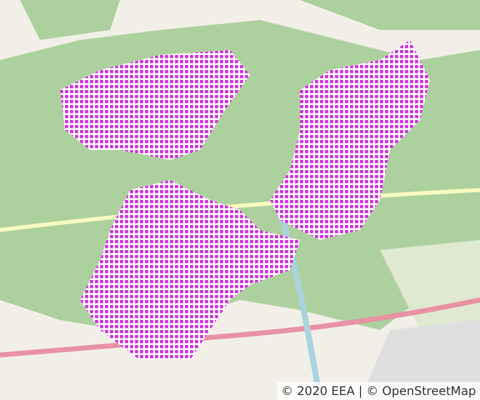 Image resolution: width=480 pixels, height=400 pixels. I want to click on map-attribution: © 2020 EEA | © OpenStreetMap, so click(378, 391).